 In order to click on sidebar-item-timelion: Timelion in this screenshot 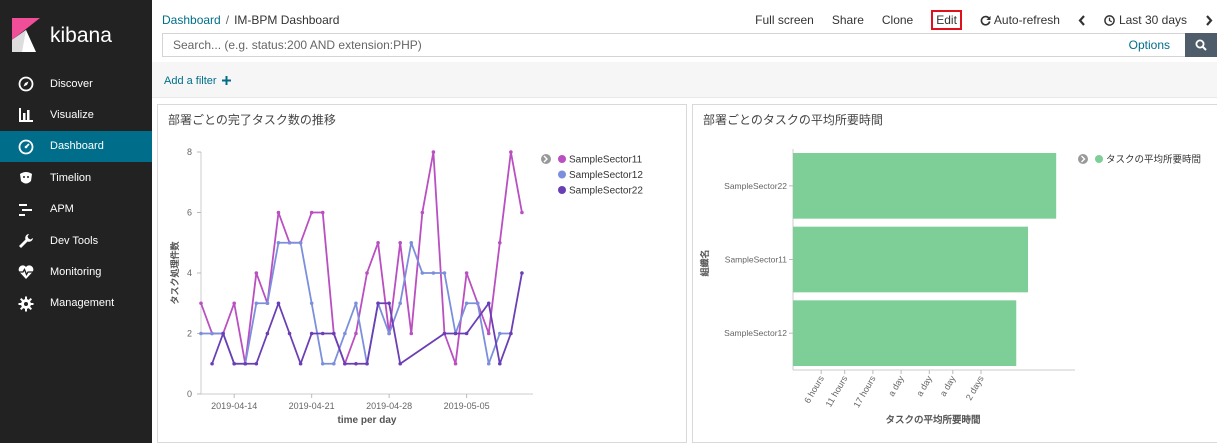, I will do `click(76, 177)`.